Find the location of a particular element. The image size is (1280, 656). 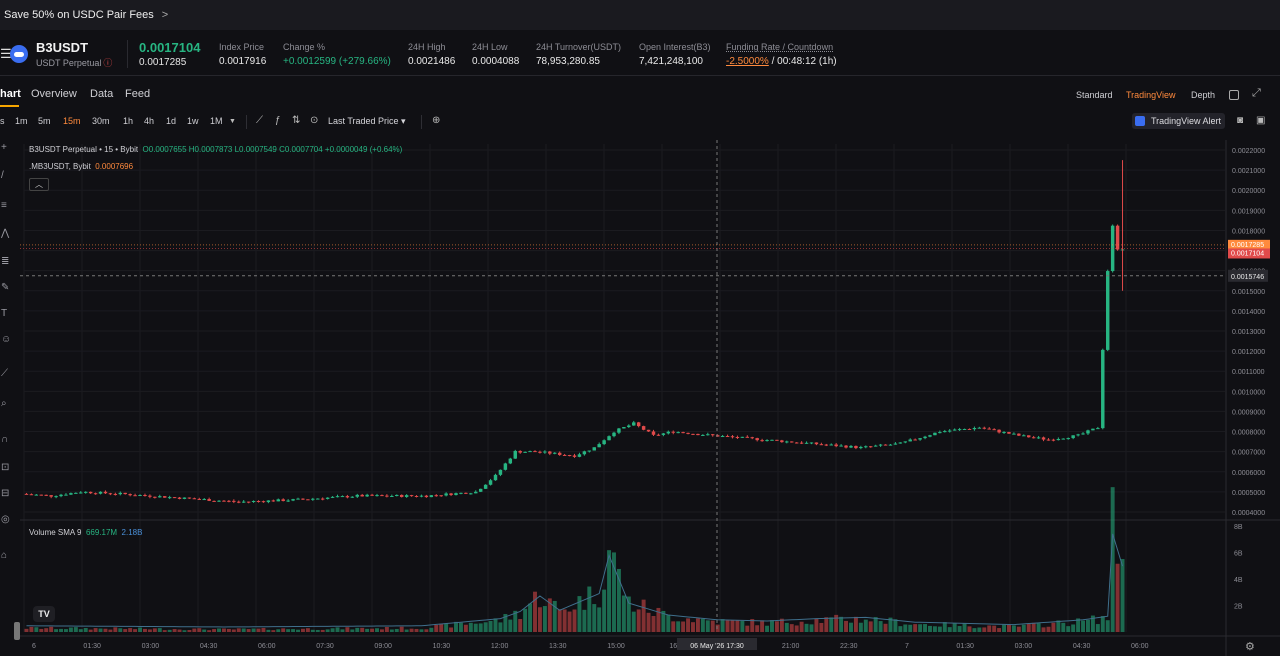

brush-tool-icon: ✎ is located at coordinates (5, 287).